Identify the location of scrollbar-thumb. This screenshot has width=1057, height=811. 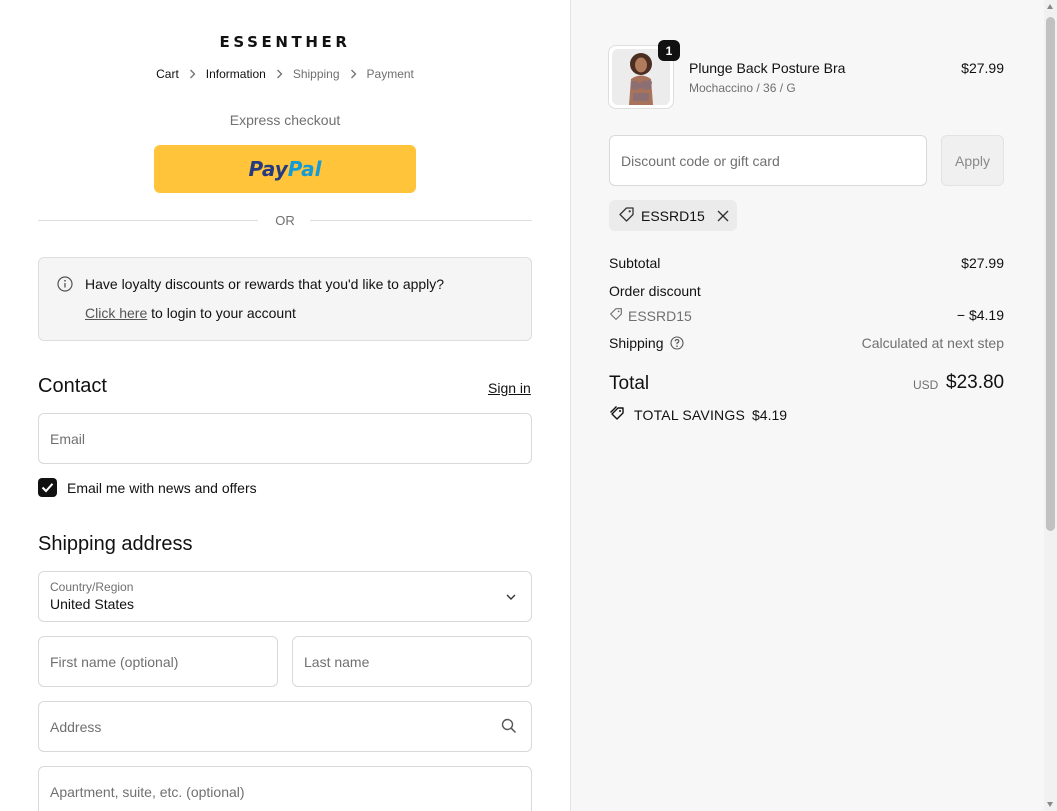
(1050, 274).